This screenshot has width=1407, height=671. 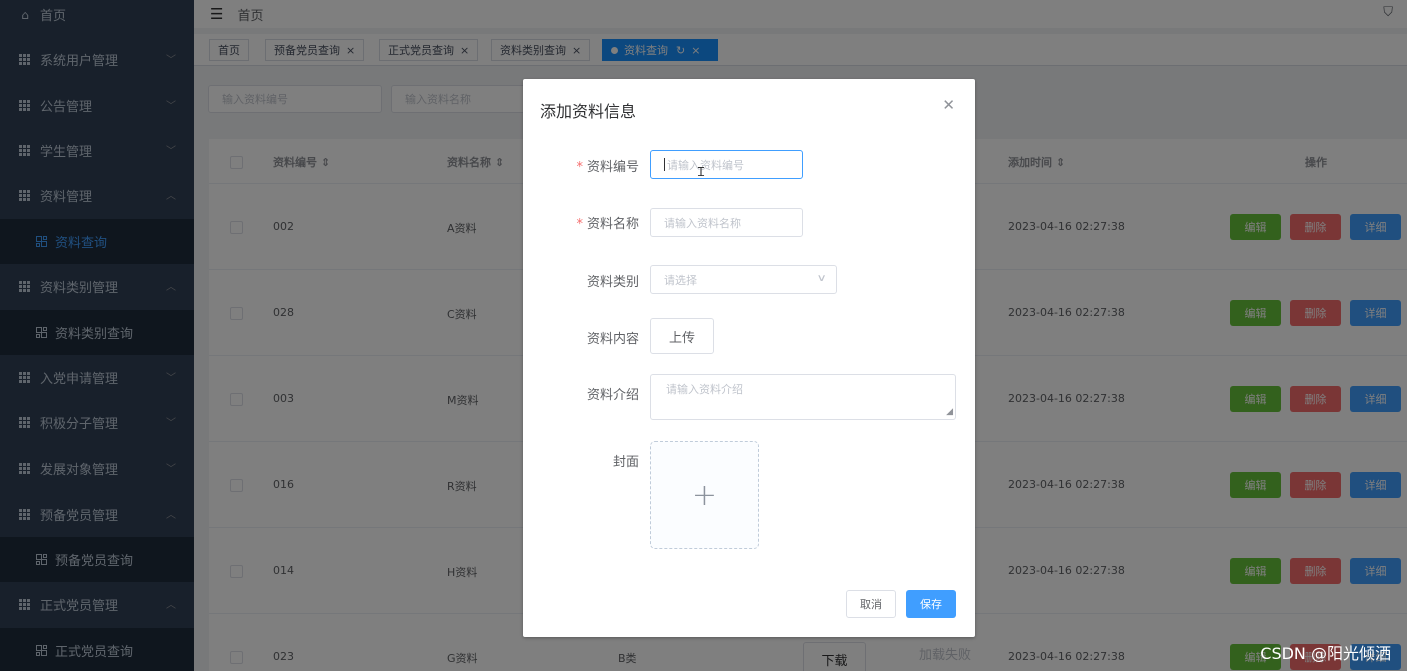 What do you see at coordinates (607, 167) in the screenshot?
I see `code-label: * 资料编号` at bounding box center [607, 167].